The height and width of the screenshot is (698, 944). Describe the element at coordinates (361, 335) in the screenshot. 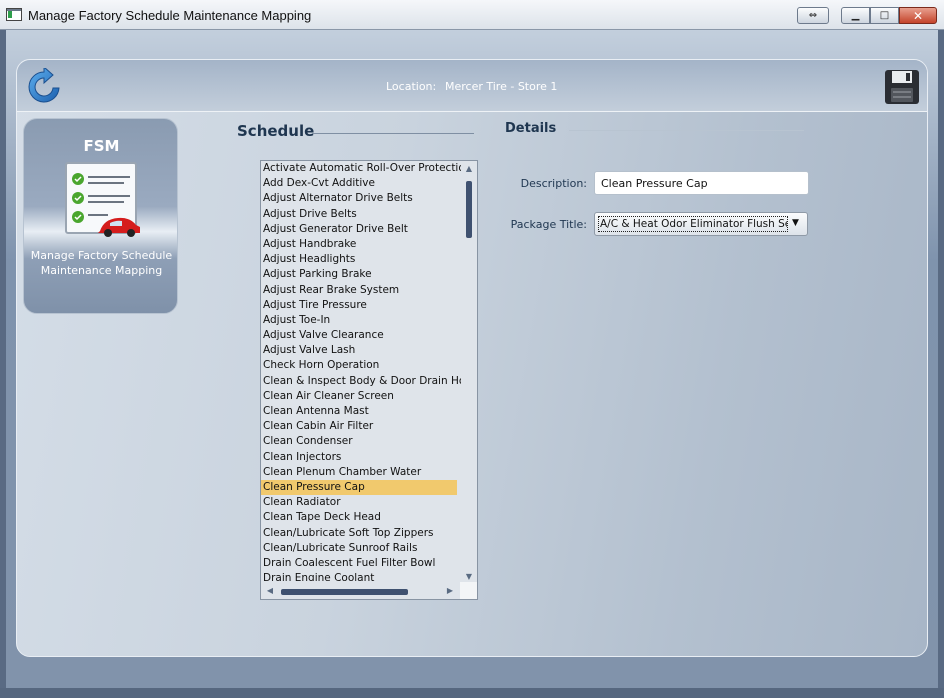

I see `list-item: Adjust Valve Clearance` at that location.